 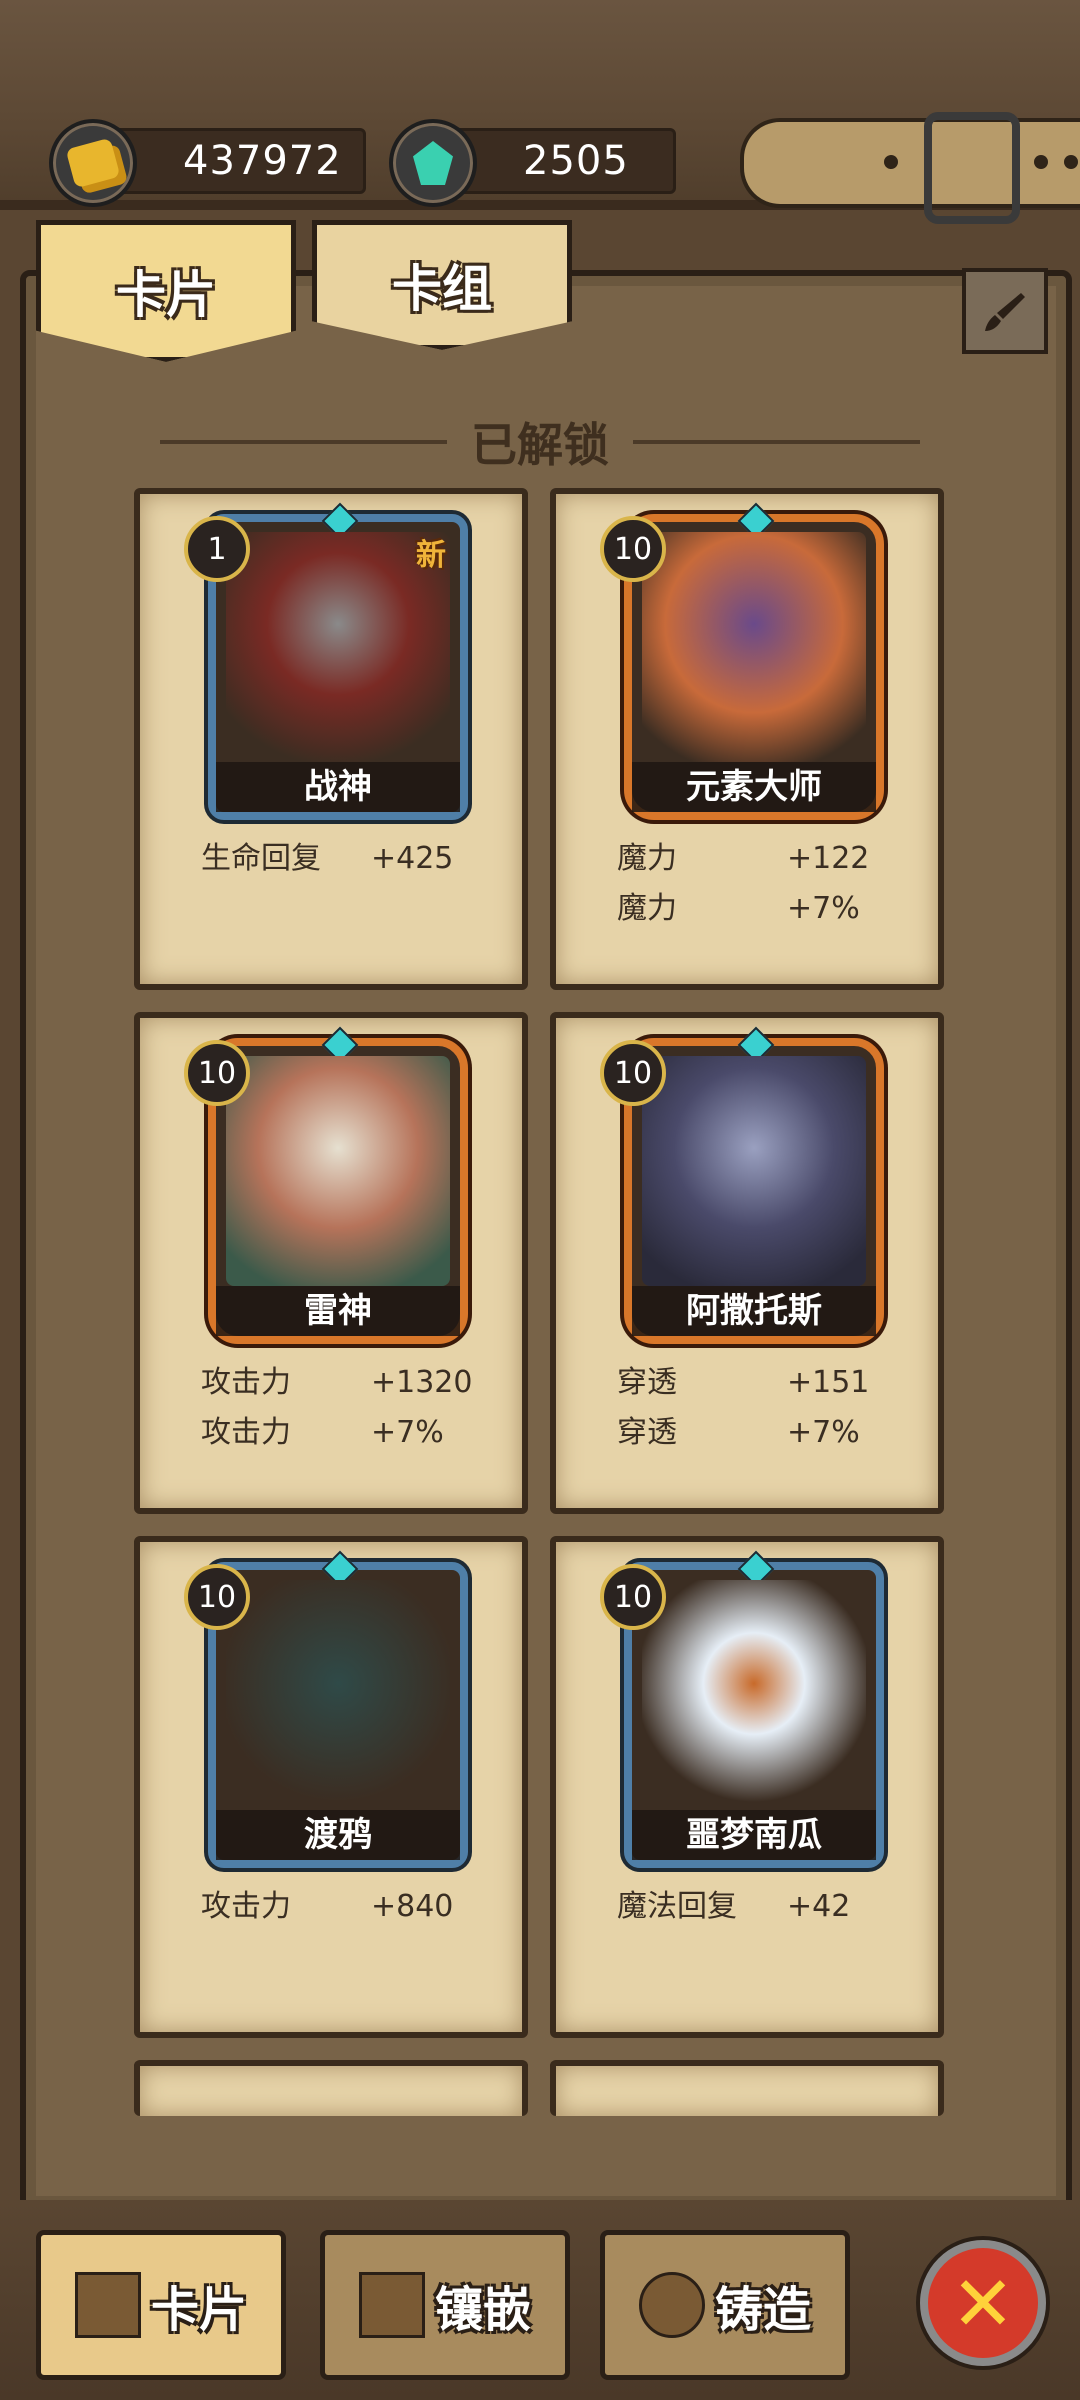 I want to click on buckle-icon, so click(x=972, y=168).